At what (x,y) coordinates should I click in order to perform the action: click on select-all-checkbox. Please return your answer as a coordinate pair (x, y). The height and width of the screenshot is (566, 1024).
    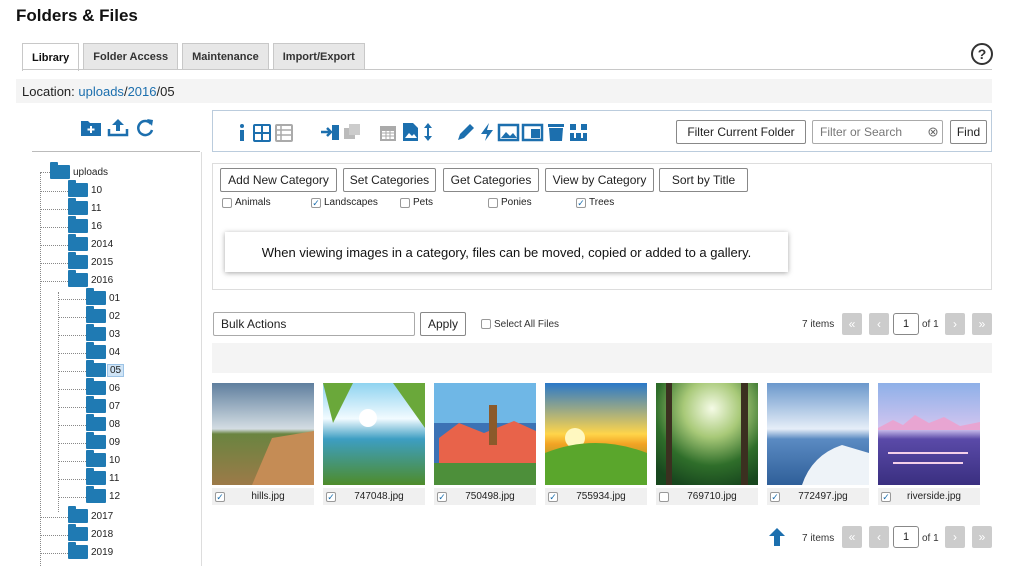
    Looking at the image, I should click on (486, 324).